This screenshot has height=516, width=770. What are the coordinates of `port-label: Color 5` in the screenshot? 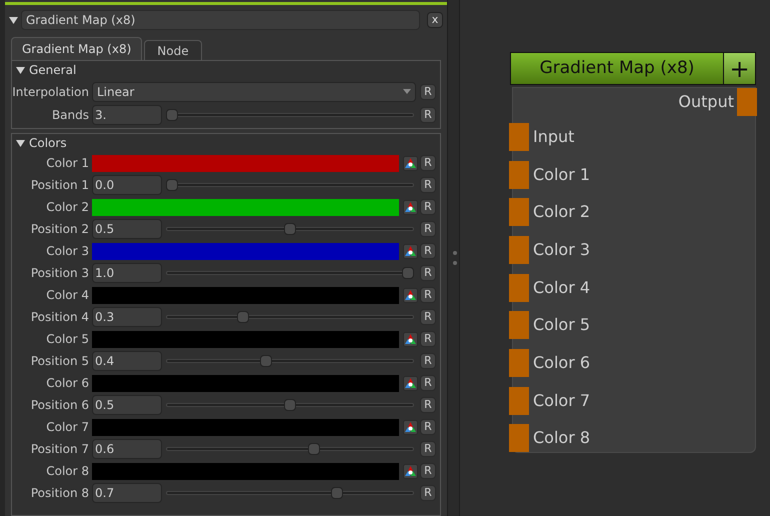 It's located at (561, 325).